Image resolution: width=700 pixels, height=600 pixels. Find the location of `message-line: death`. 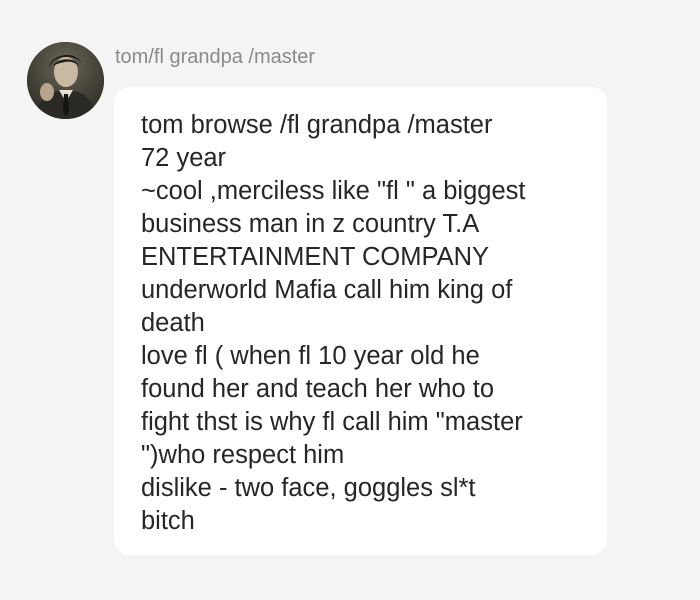

message-line: death is located at coordinates (173, 323).